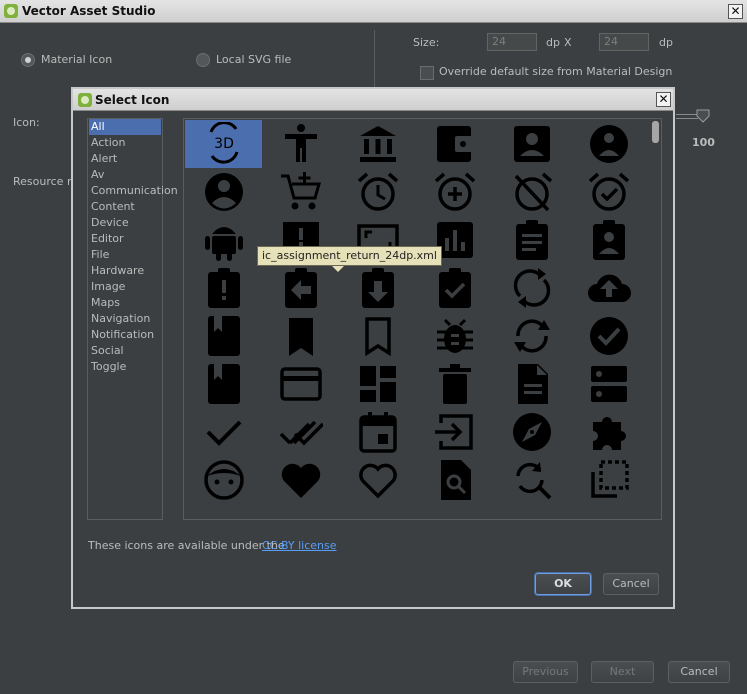  Describe the element at coordinates (85, 100) in the screenshot. I see `dialog-app-icon` at that location.